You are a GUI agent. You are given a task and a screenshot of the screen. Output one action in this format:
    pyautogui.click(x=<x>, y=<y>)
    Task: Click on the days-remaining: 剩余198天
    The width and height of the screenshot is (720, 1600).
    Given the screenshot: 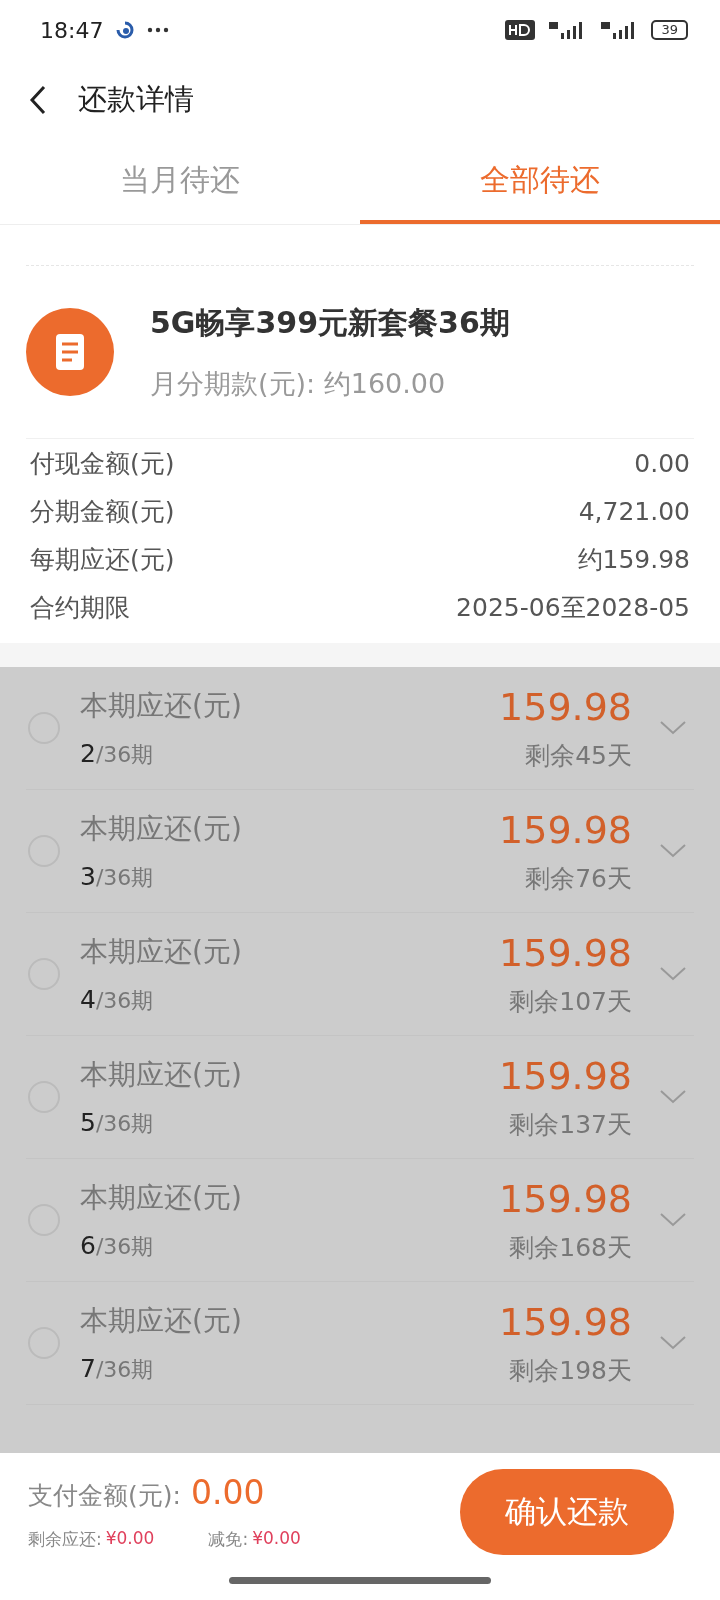 What is the action you would take?
    pyautogui.click(x=570, y=1370)
    